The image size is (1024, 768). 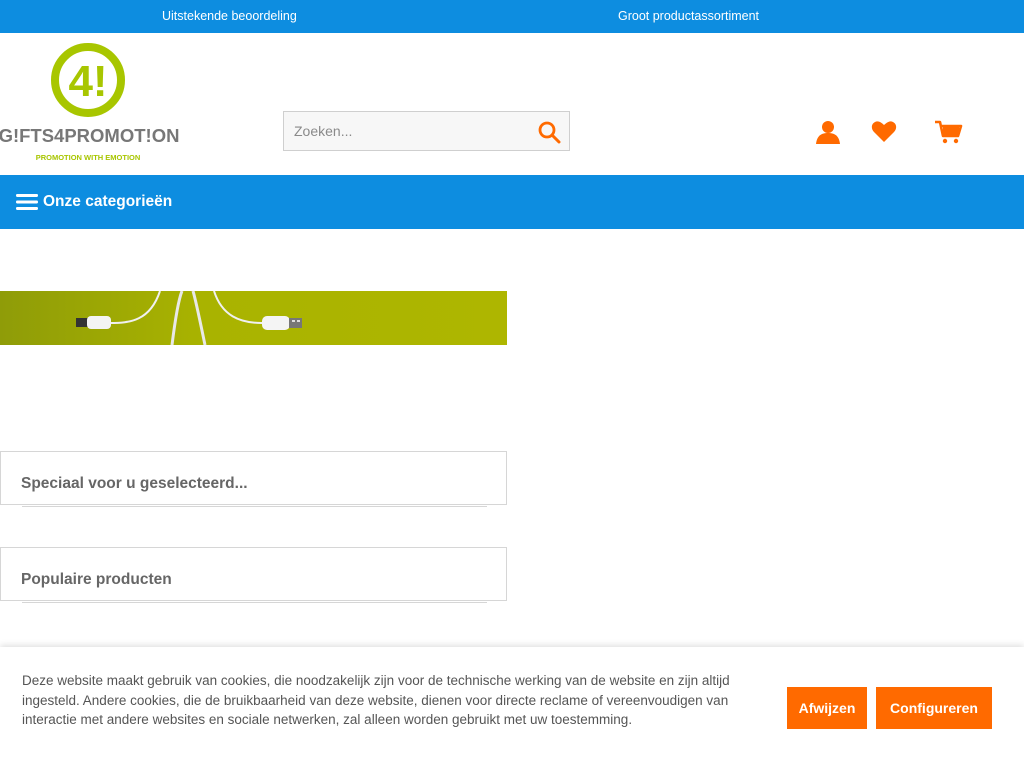 I want to click on logo-mark: 4!, so click(x=87, y=81).